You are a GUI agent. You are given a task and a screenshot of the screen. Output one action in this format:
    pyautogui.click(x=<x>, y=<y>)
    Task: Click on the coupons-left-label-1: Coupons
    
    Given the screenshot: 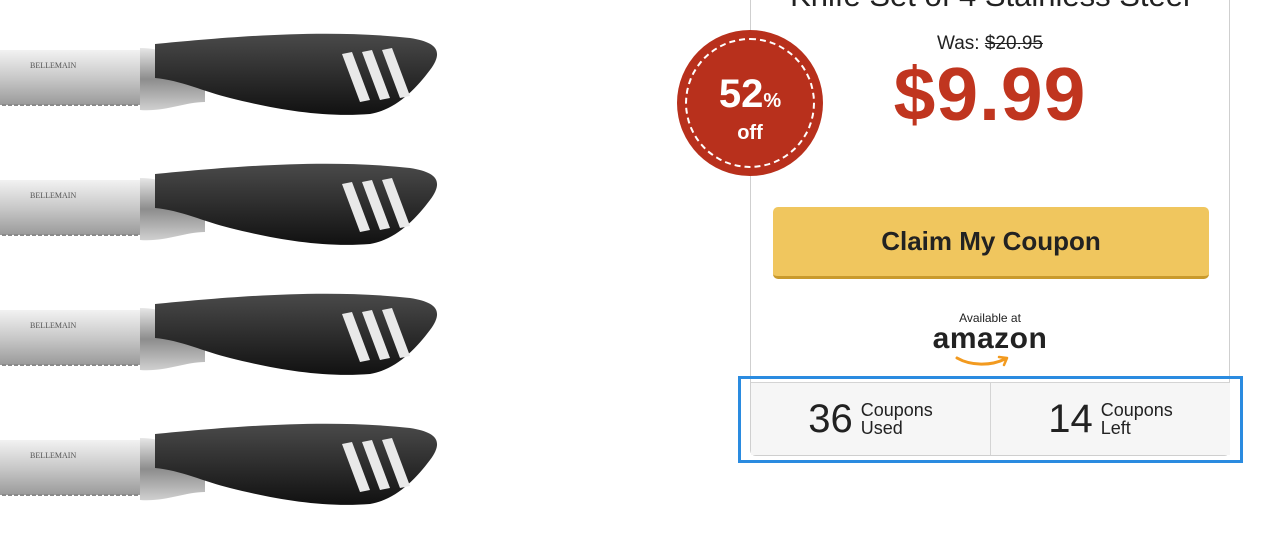 What is the action you would take?
    pyautogui.click(x=1136, y=410)
    